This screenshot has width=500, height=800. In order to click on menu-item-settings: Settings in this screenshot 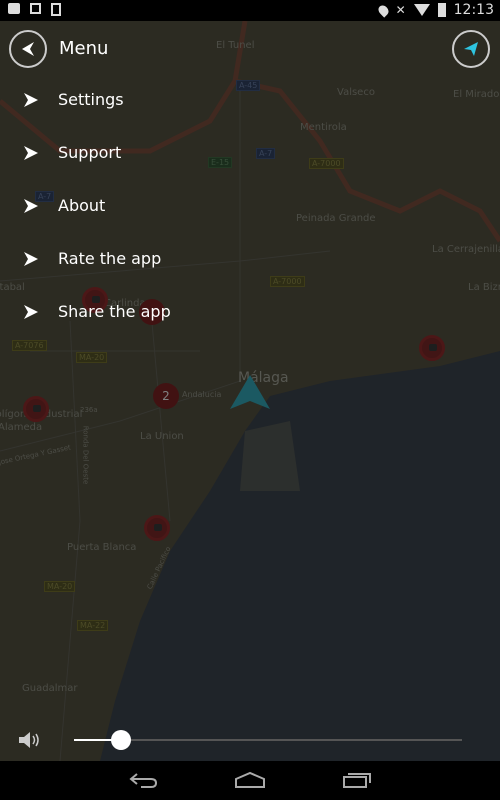, I will do `click(74, 99)`.